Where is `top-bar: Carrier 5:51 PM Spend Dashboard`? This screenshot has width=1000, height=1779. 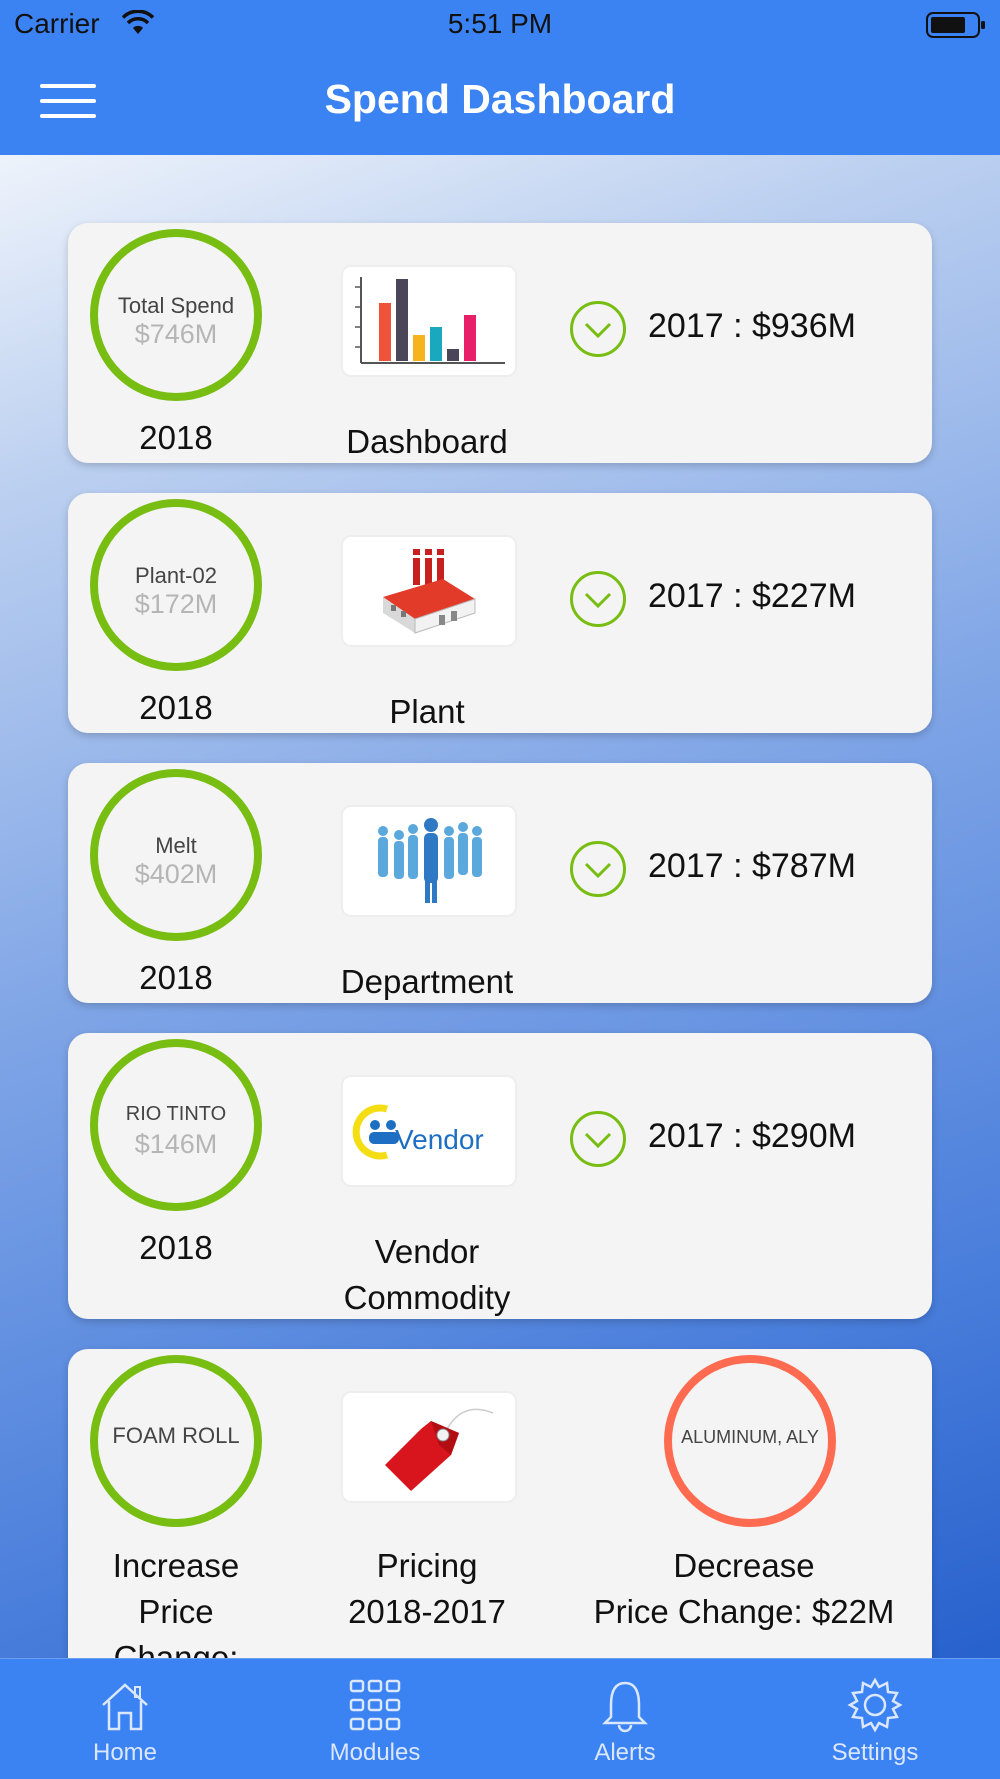
top-bar: Carrier 5:51 PM Spend Dashboard is located at coordinates (500, 78).